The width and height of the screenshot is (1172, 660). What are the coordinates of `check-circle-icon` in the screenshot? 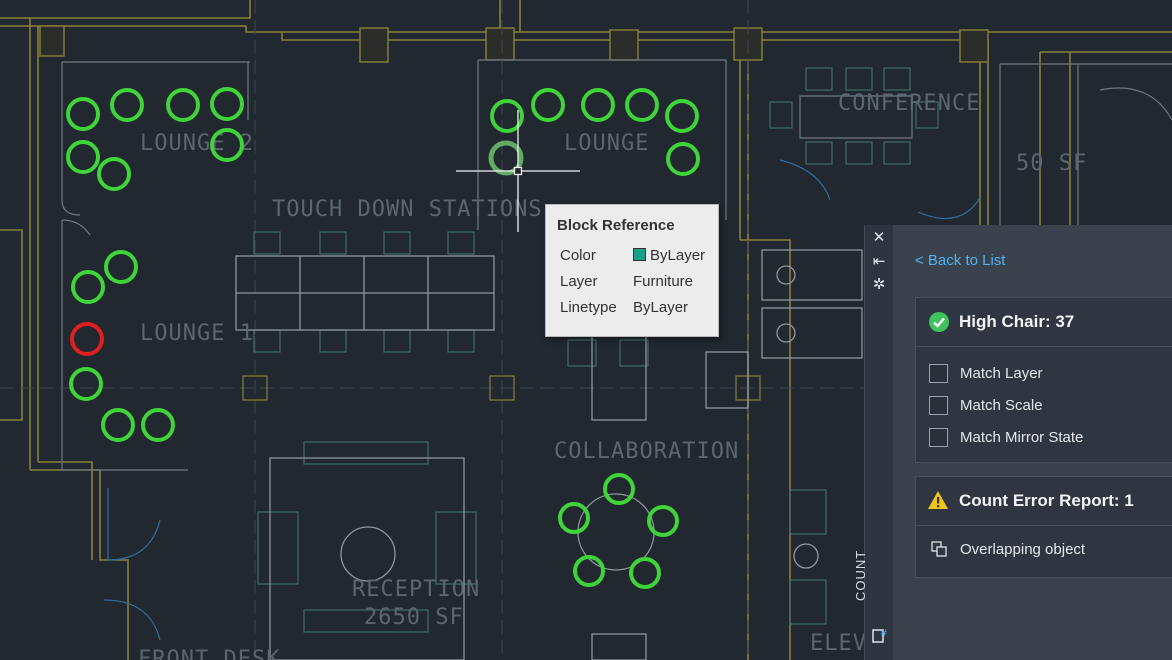 It's located at (939, 322).